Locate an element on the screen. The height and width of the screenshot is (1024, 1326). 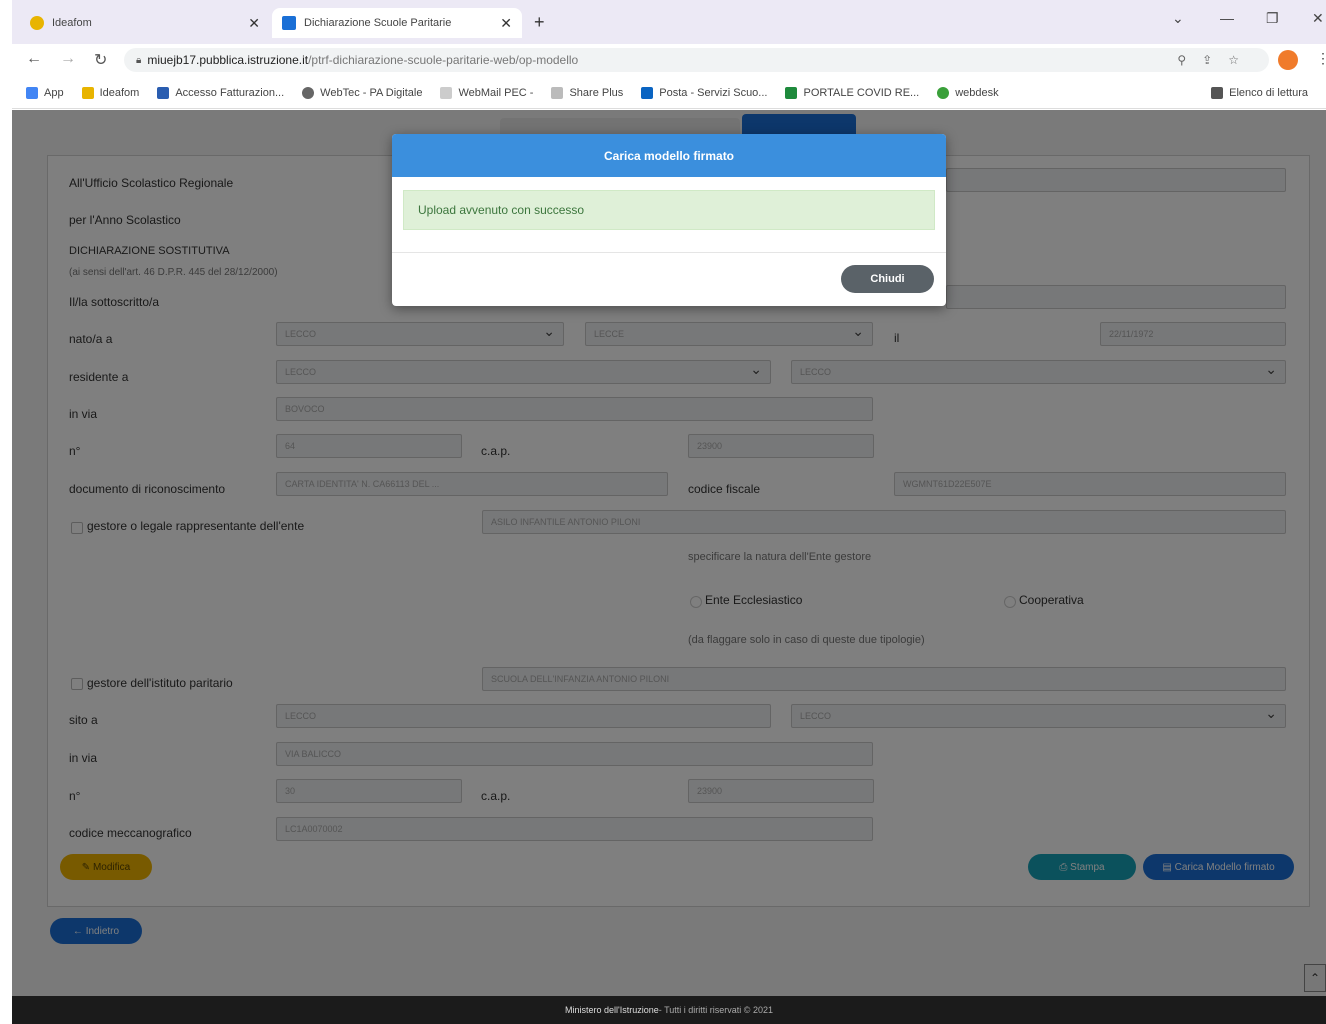
tab-title: Ideafom is located at coordinates (72, 23).